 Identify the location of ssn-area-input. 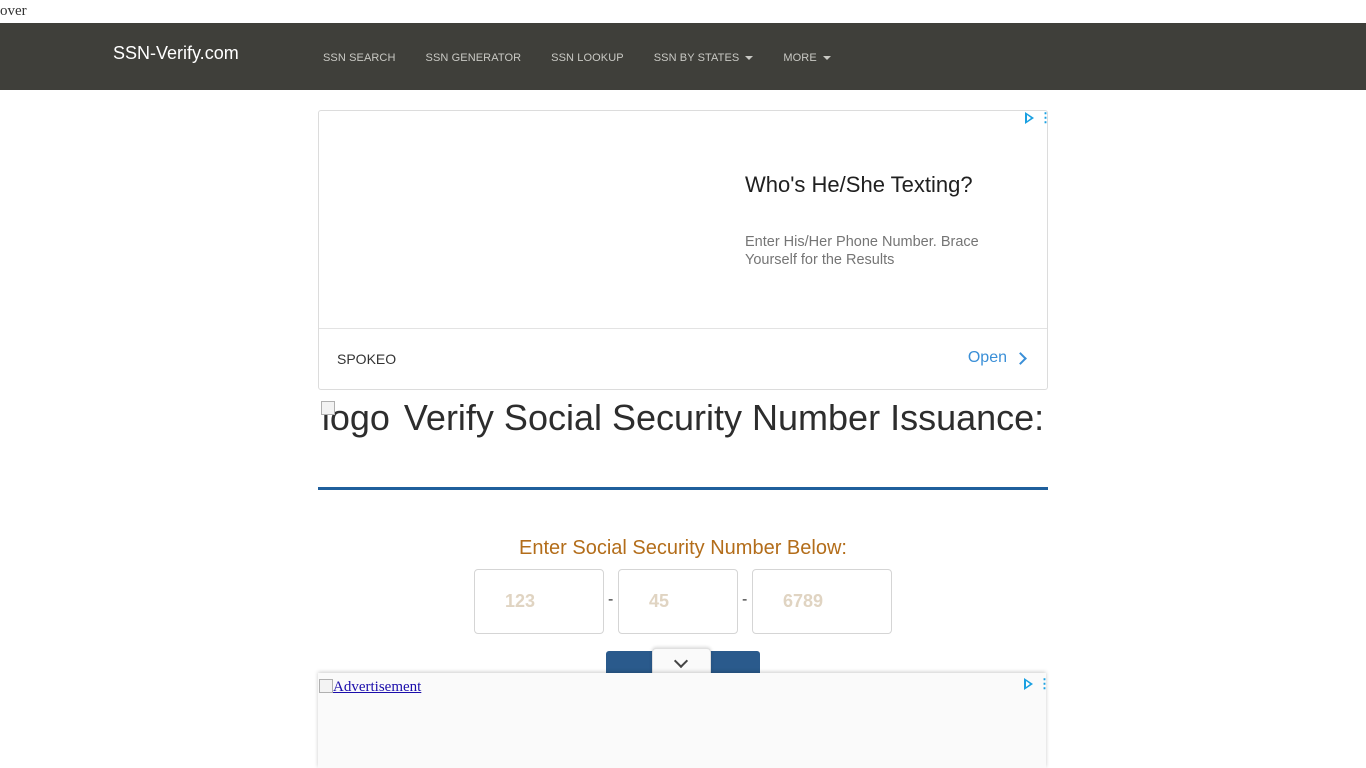
(539, 601).